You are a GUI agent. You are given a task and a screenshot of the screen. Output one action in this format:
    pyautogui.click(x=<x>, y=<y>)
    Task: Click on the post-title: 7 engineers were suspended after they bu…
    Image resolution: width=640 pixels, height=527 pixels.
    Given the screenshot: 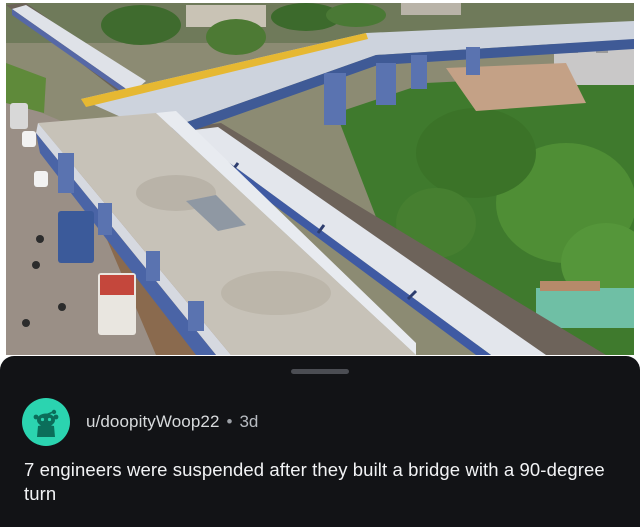 What is the action you would take?
    pyautogui.click(x=319, y=482)
    